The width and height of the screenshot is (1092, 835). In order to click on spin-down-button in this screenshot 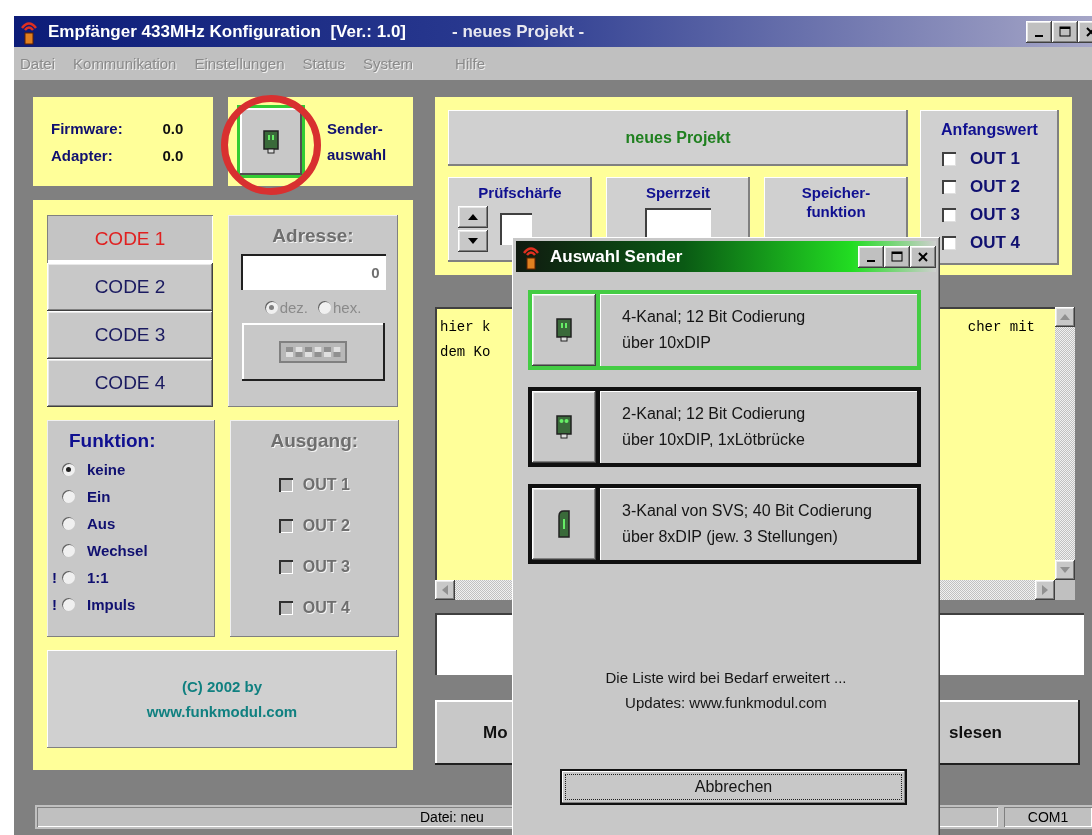, I will do `click(473, 241)`.